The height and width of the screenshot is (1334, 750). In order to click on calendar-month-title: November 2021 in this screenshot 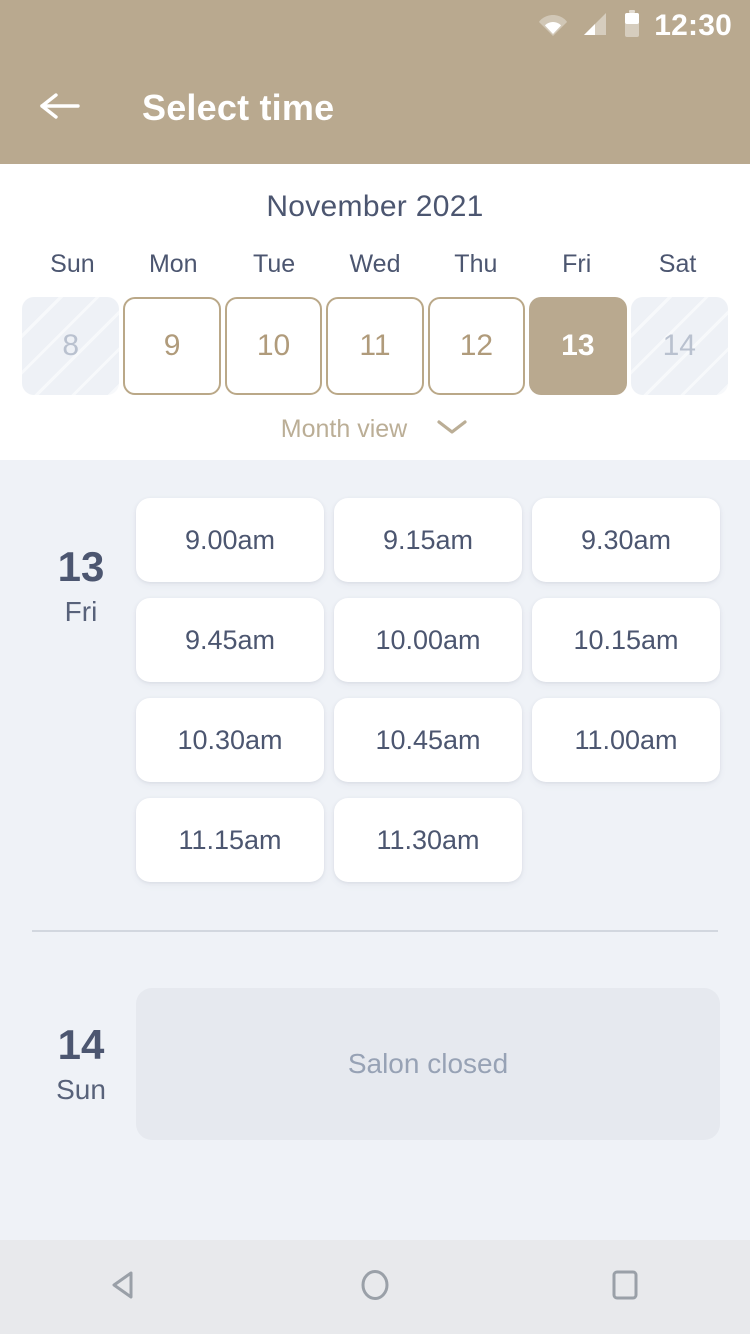, I will do `click(375, 206)`.